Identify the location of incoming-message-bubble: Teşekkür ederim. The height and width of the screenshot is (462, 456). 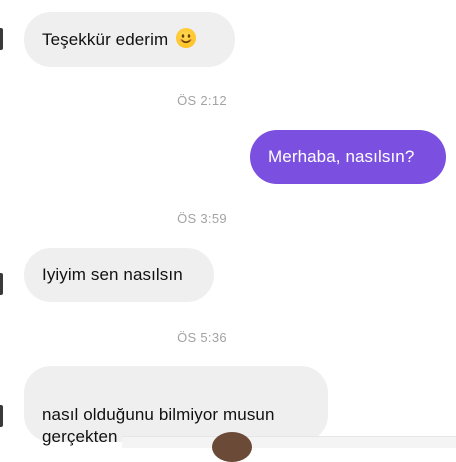
(129, 39).